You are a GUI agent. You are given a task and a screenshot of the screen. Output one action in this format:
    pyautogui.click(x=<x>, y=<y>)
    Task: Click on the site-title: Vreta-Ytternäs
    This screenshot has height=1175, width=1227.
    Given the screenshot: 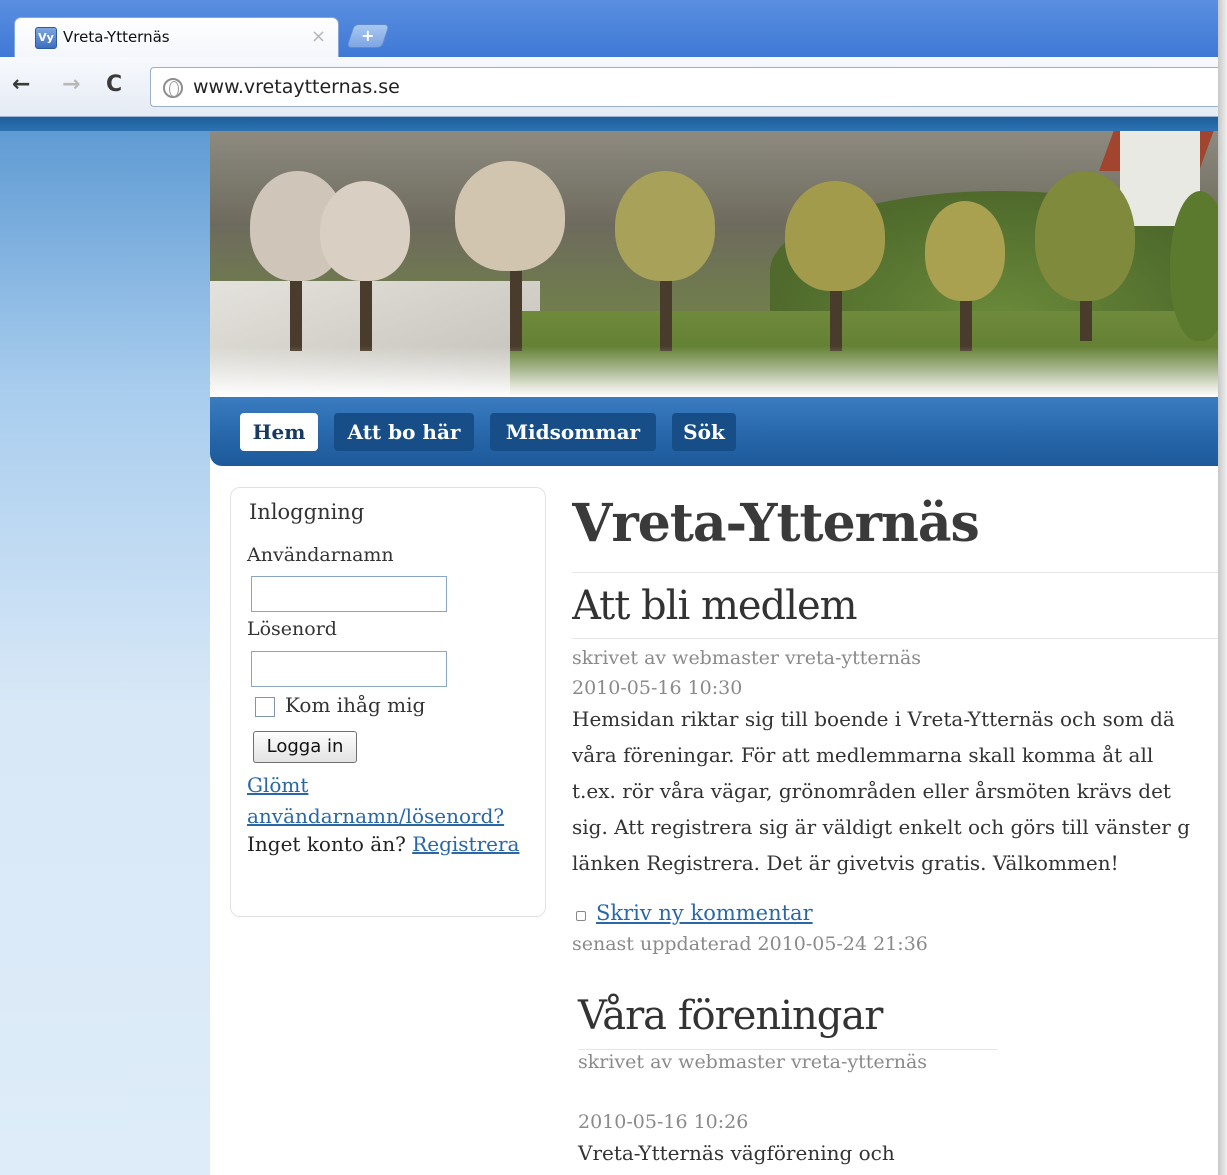 What is the action you would take?
    pyautogui.click(x=776, y=523)
    